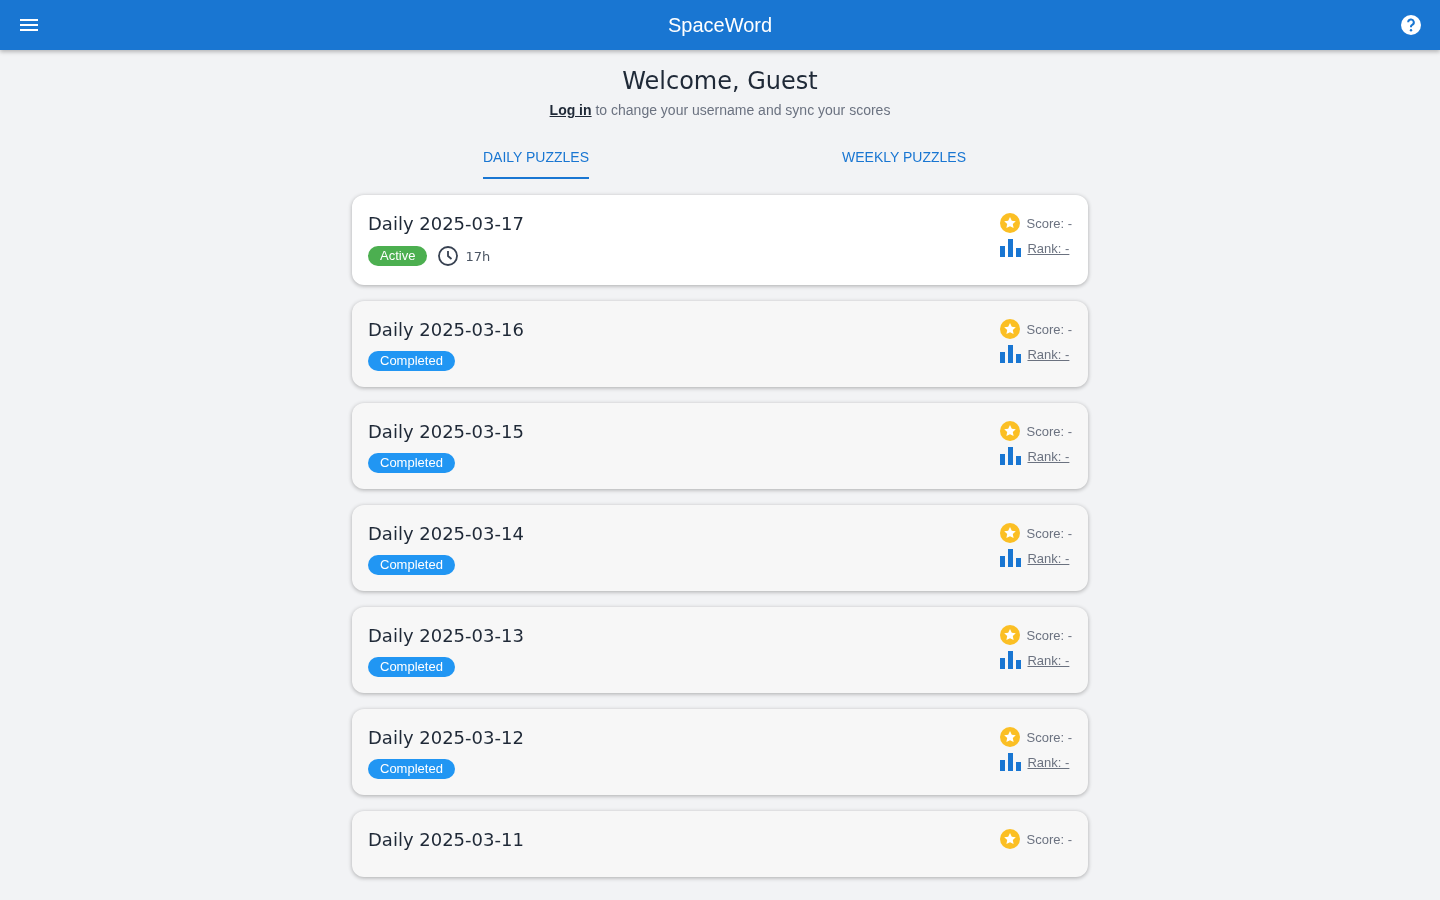 Image resolution: width=1440 pixels, height=900 pixels. Describe the element at coordinates (446, 330) in the screenshot. I see `puzzle-title: Daily 2025-03-16` at that location.